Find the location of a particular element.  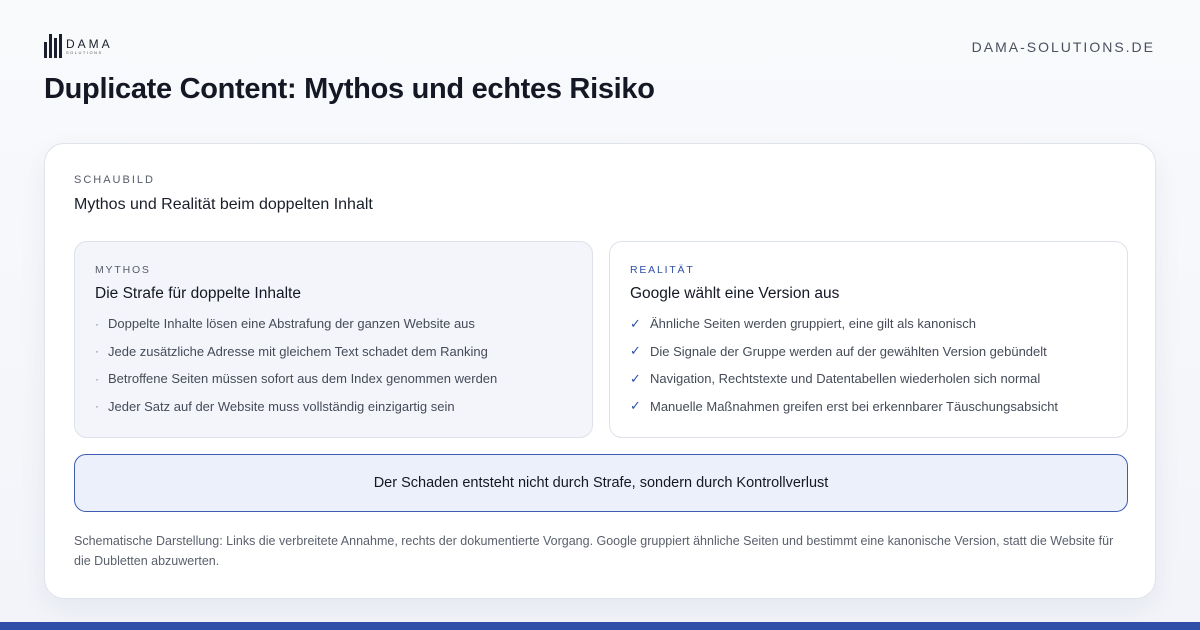

logo-mark-icon is located at coordinates (53, 46).